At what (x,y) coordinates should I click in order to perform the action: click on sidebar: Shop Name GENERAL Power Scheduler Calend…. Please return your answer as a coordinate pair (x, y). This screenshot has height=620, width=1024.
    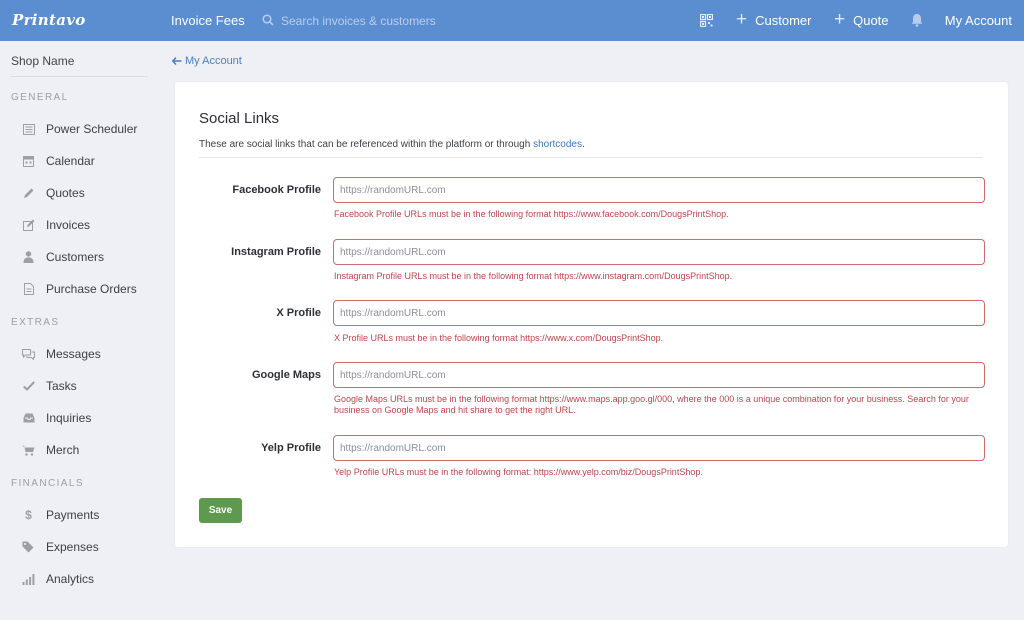
    Looking at the image, I should click on (80, 330).